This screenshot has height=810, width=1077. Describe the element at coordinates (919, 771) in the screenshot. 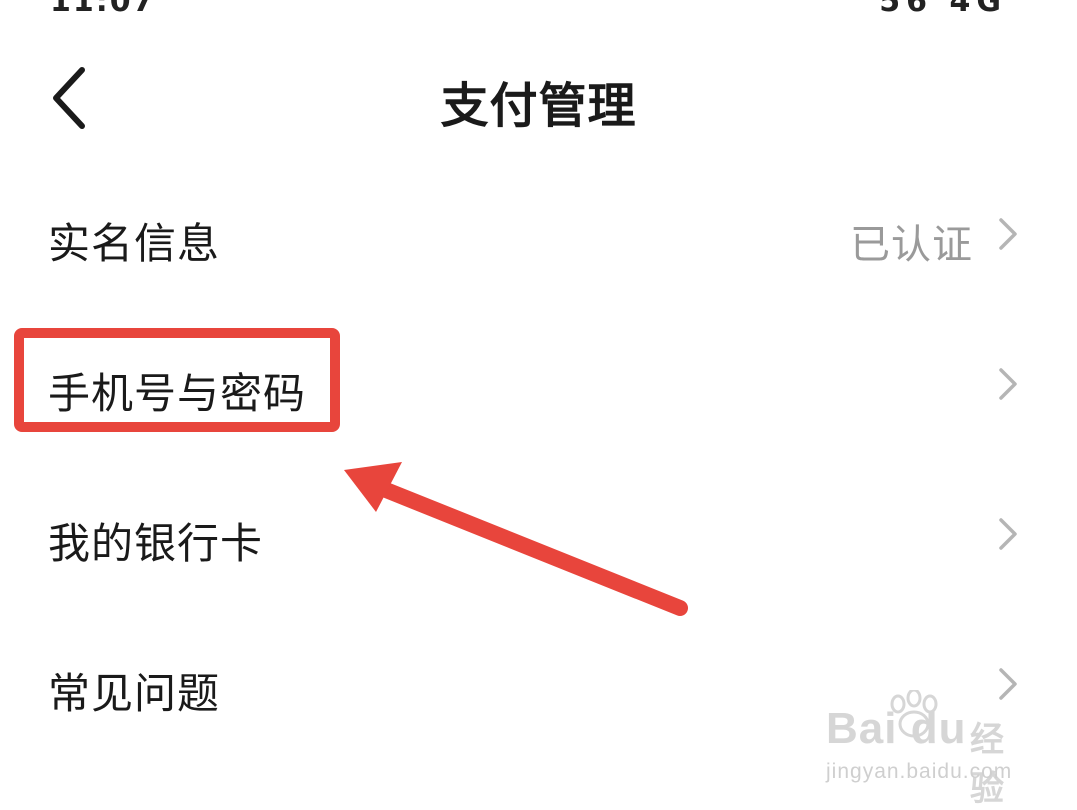

I see `watermark-url: jingyan.baidu.com` at that location.